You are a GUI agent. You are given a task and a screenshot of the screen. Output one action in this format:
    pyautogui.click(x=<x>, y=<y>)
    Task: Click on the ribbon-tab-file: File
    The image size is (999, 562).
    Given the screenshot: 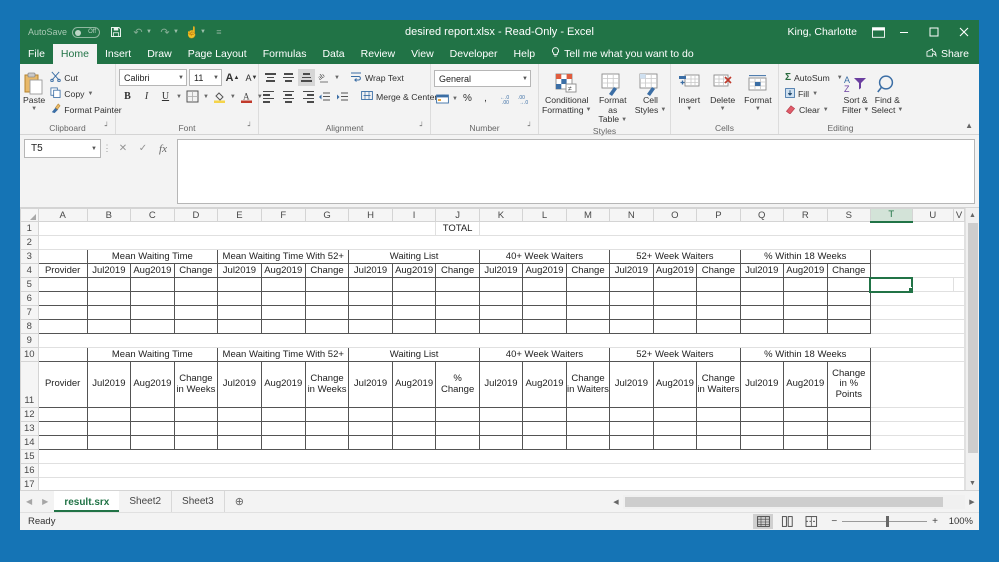 What is the action you would take?
    pyautogui.click(x=36, y=54)
    